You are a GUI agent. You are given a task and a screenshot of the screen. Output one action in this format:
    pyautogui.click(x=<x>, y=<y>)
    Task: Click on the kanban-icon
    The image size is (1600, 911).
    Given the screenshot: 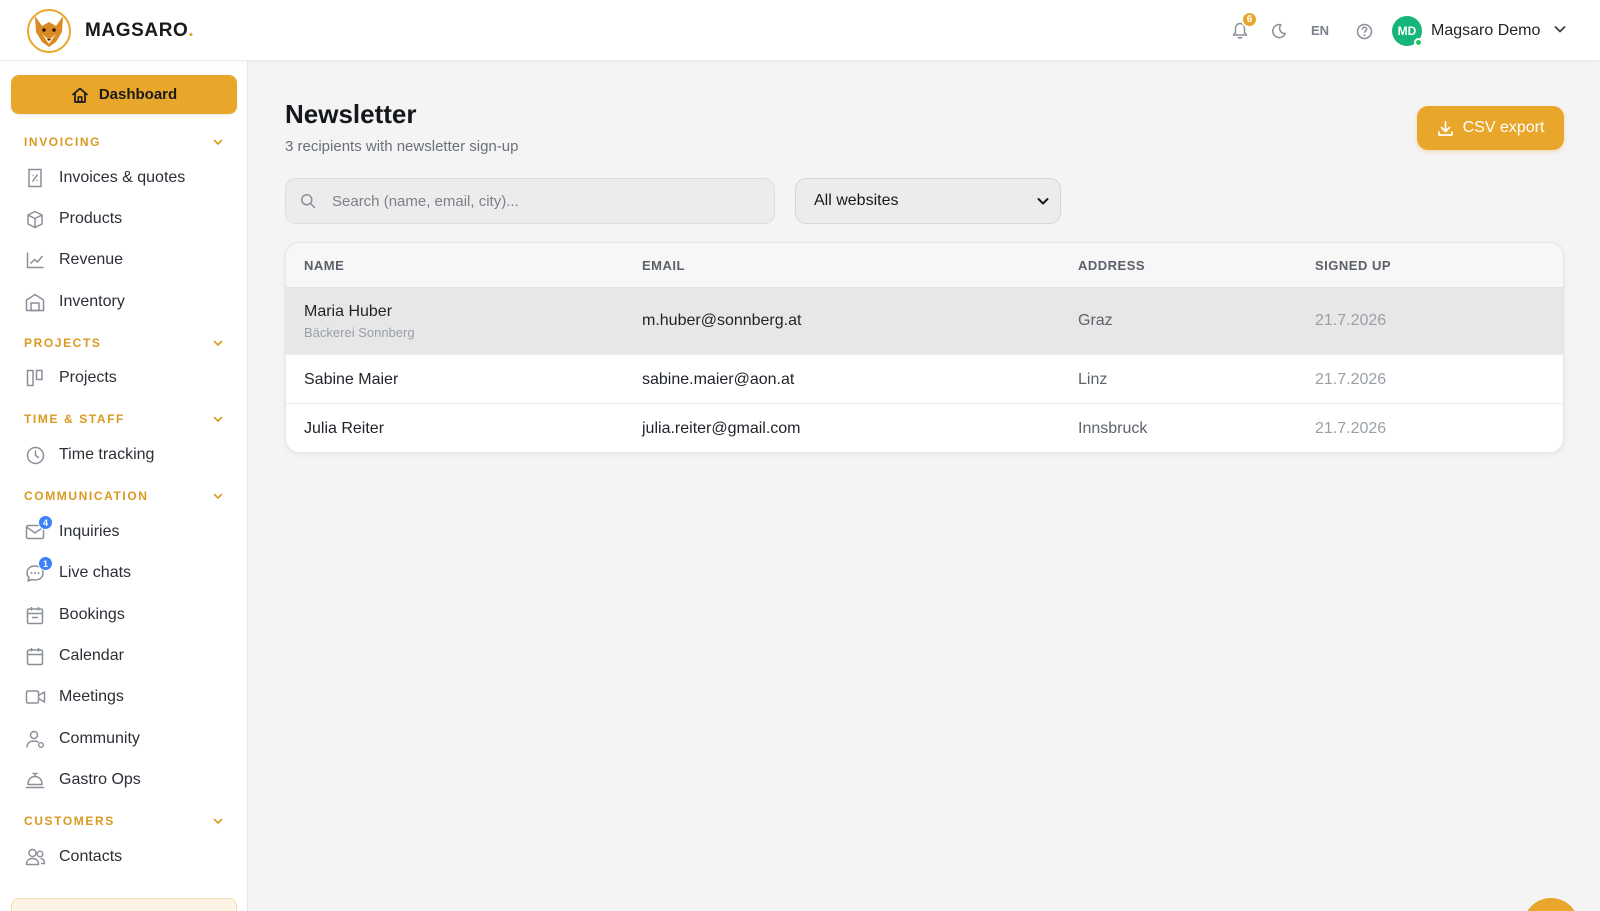 What is the action you would take?
    pyautogui.click(x=35, y=378)
    